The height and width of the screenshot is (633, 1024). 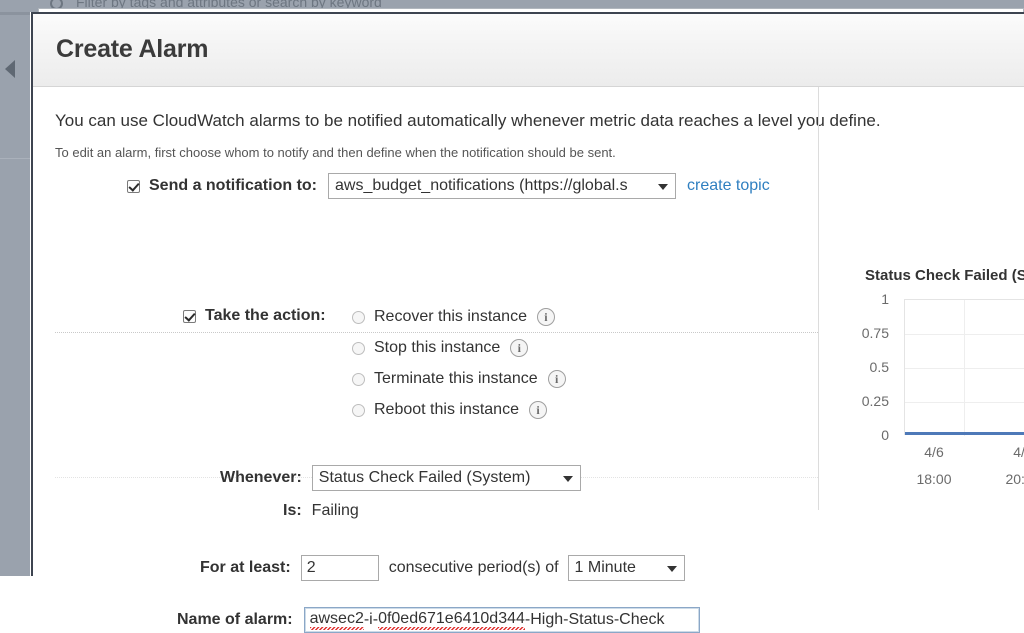 What do you see at coordinates (875, 401) in the screenshot?
I see `y-tick-label: 0.25` at bounding box center [875, 401].